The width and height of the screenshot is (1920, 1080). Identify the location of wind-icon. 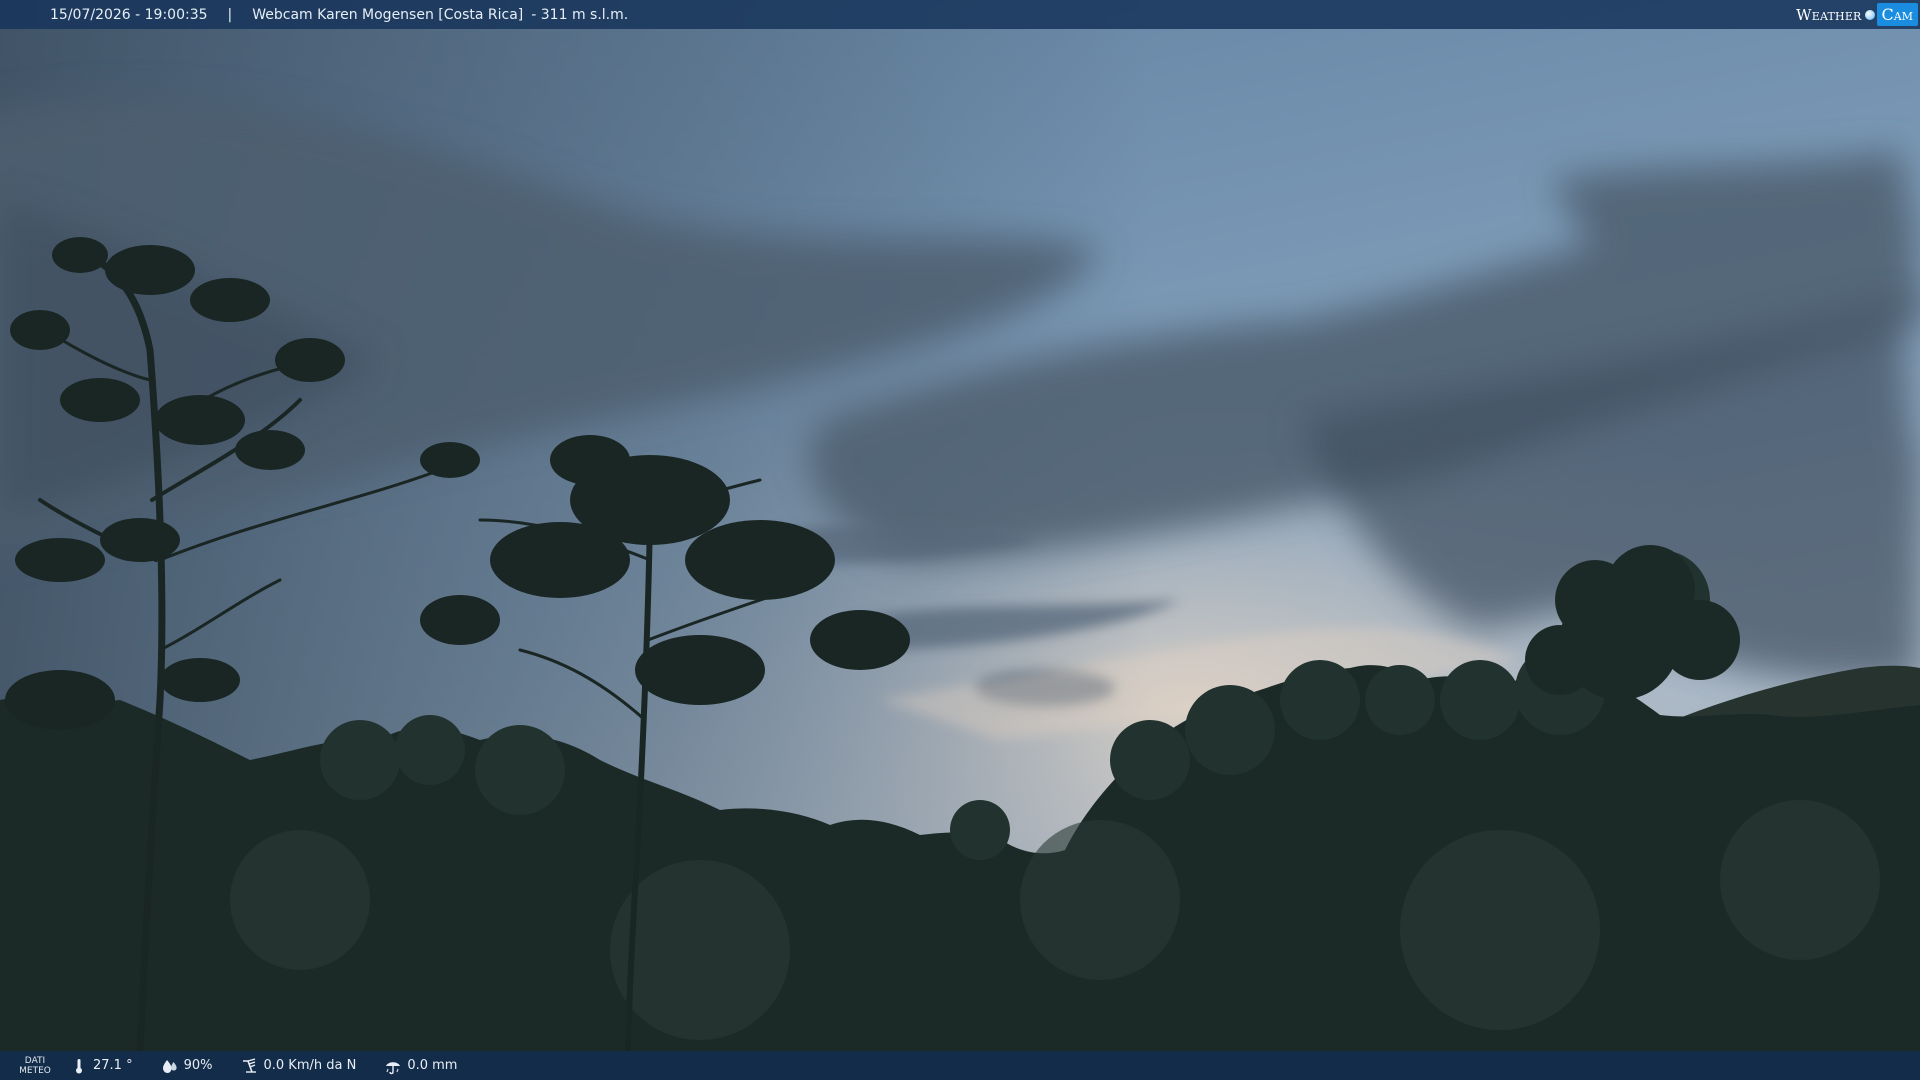
(250, 1065).